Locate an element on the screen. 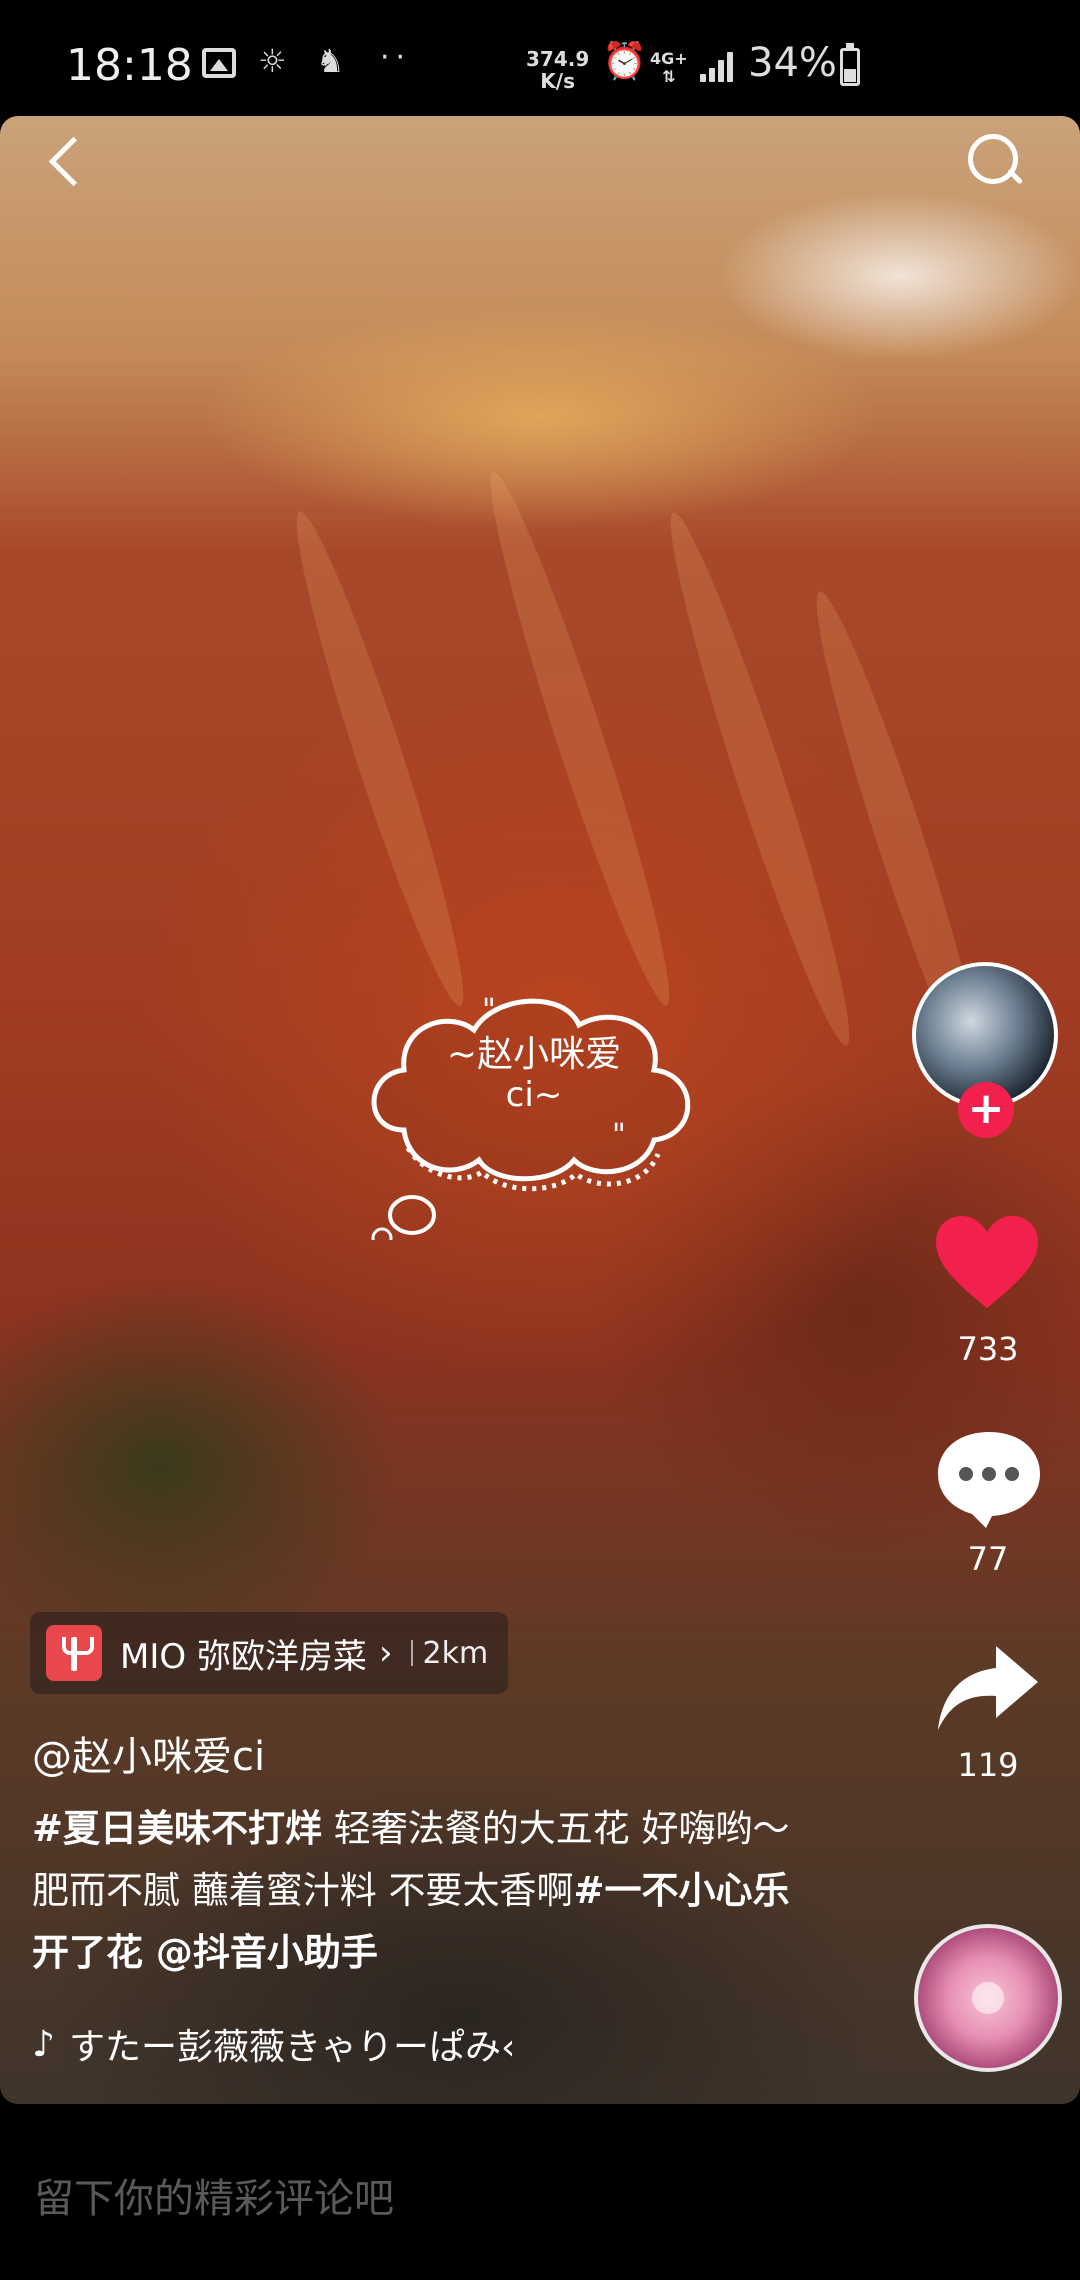 This screenshot has height=2280, width=1080. text-sticker: " " ~赵小咪爱 ci~ is located at coordinates (534, 1110).